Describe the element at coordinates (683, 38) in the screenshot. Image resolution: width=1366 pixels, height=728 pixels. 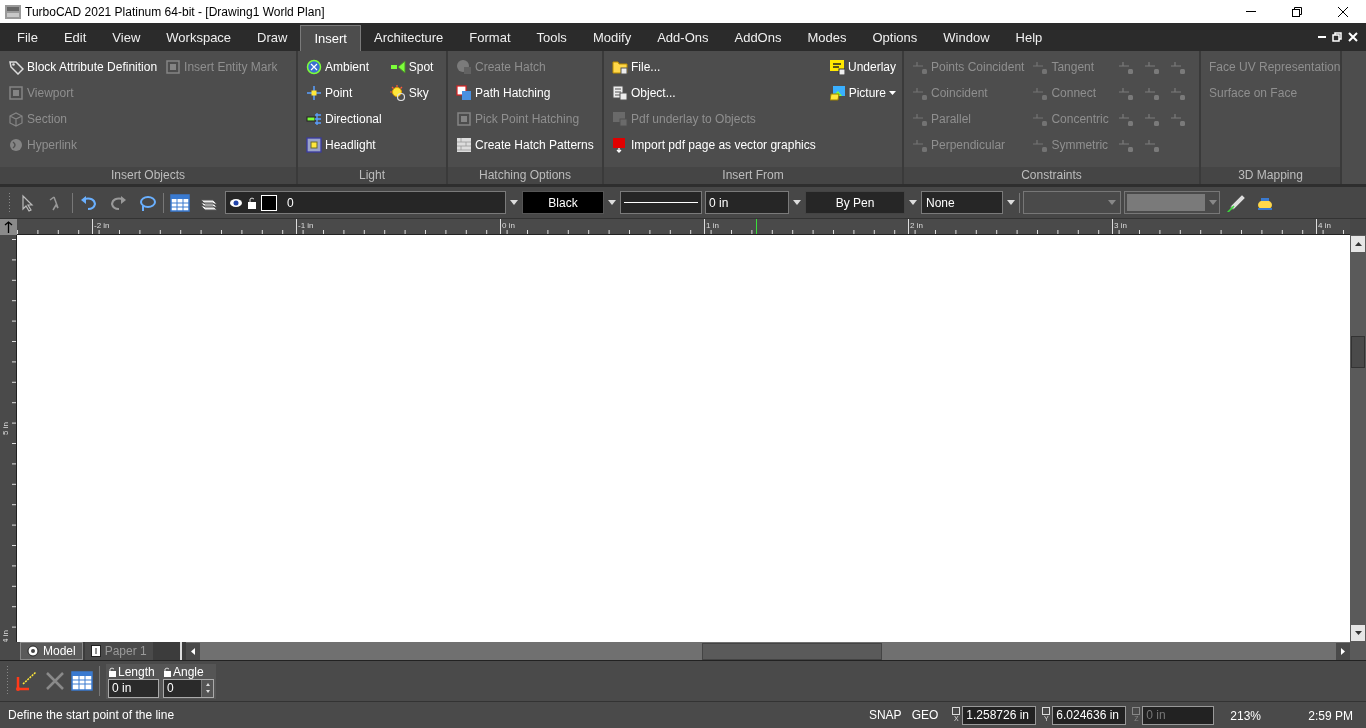
I see `menu-tab: Add-Ons` at that location.